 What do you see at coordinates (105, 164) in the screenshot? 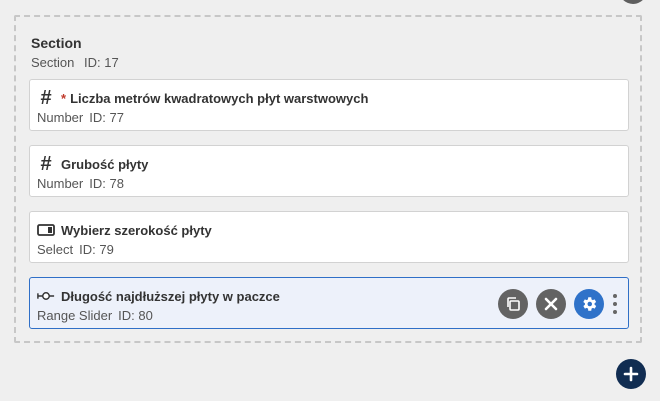
I see `field-title: Grubość płyty` at bounding box center [105, 164].